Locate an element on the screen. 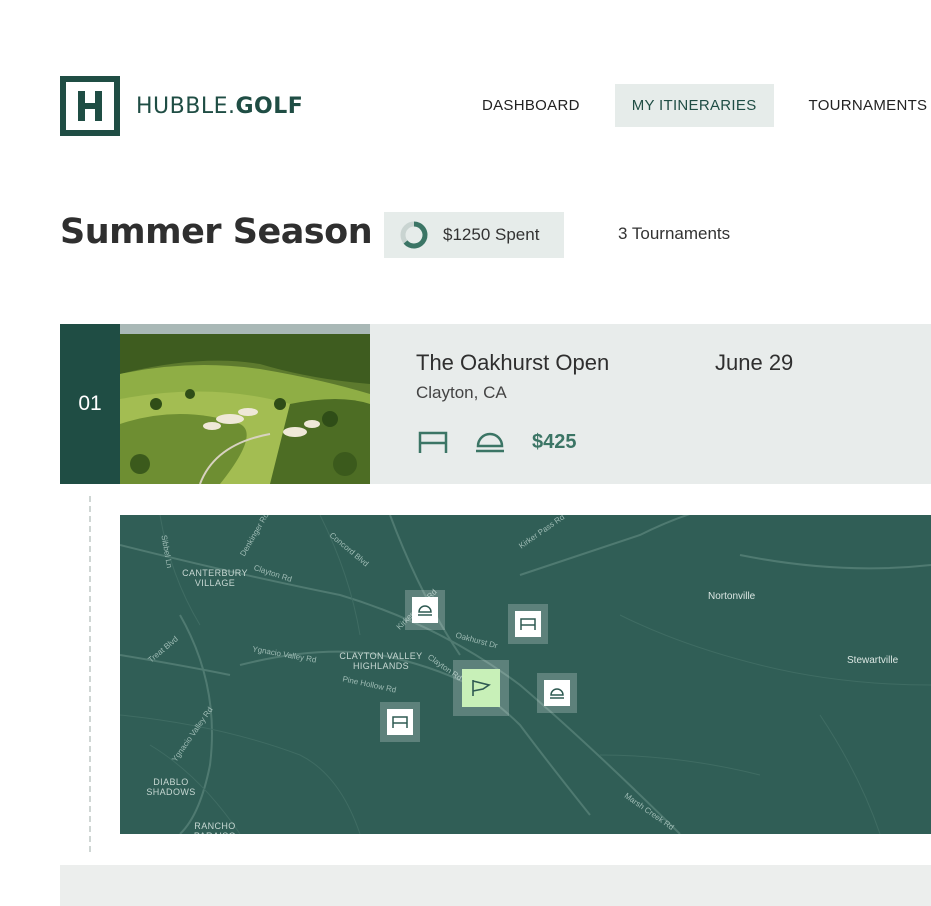 This screenshot has height=906, width=931. next-tournament-card is located at coordinates (495, 885).